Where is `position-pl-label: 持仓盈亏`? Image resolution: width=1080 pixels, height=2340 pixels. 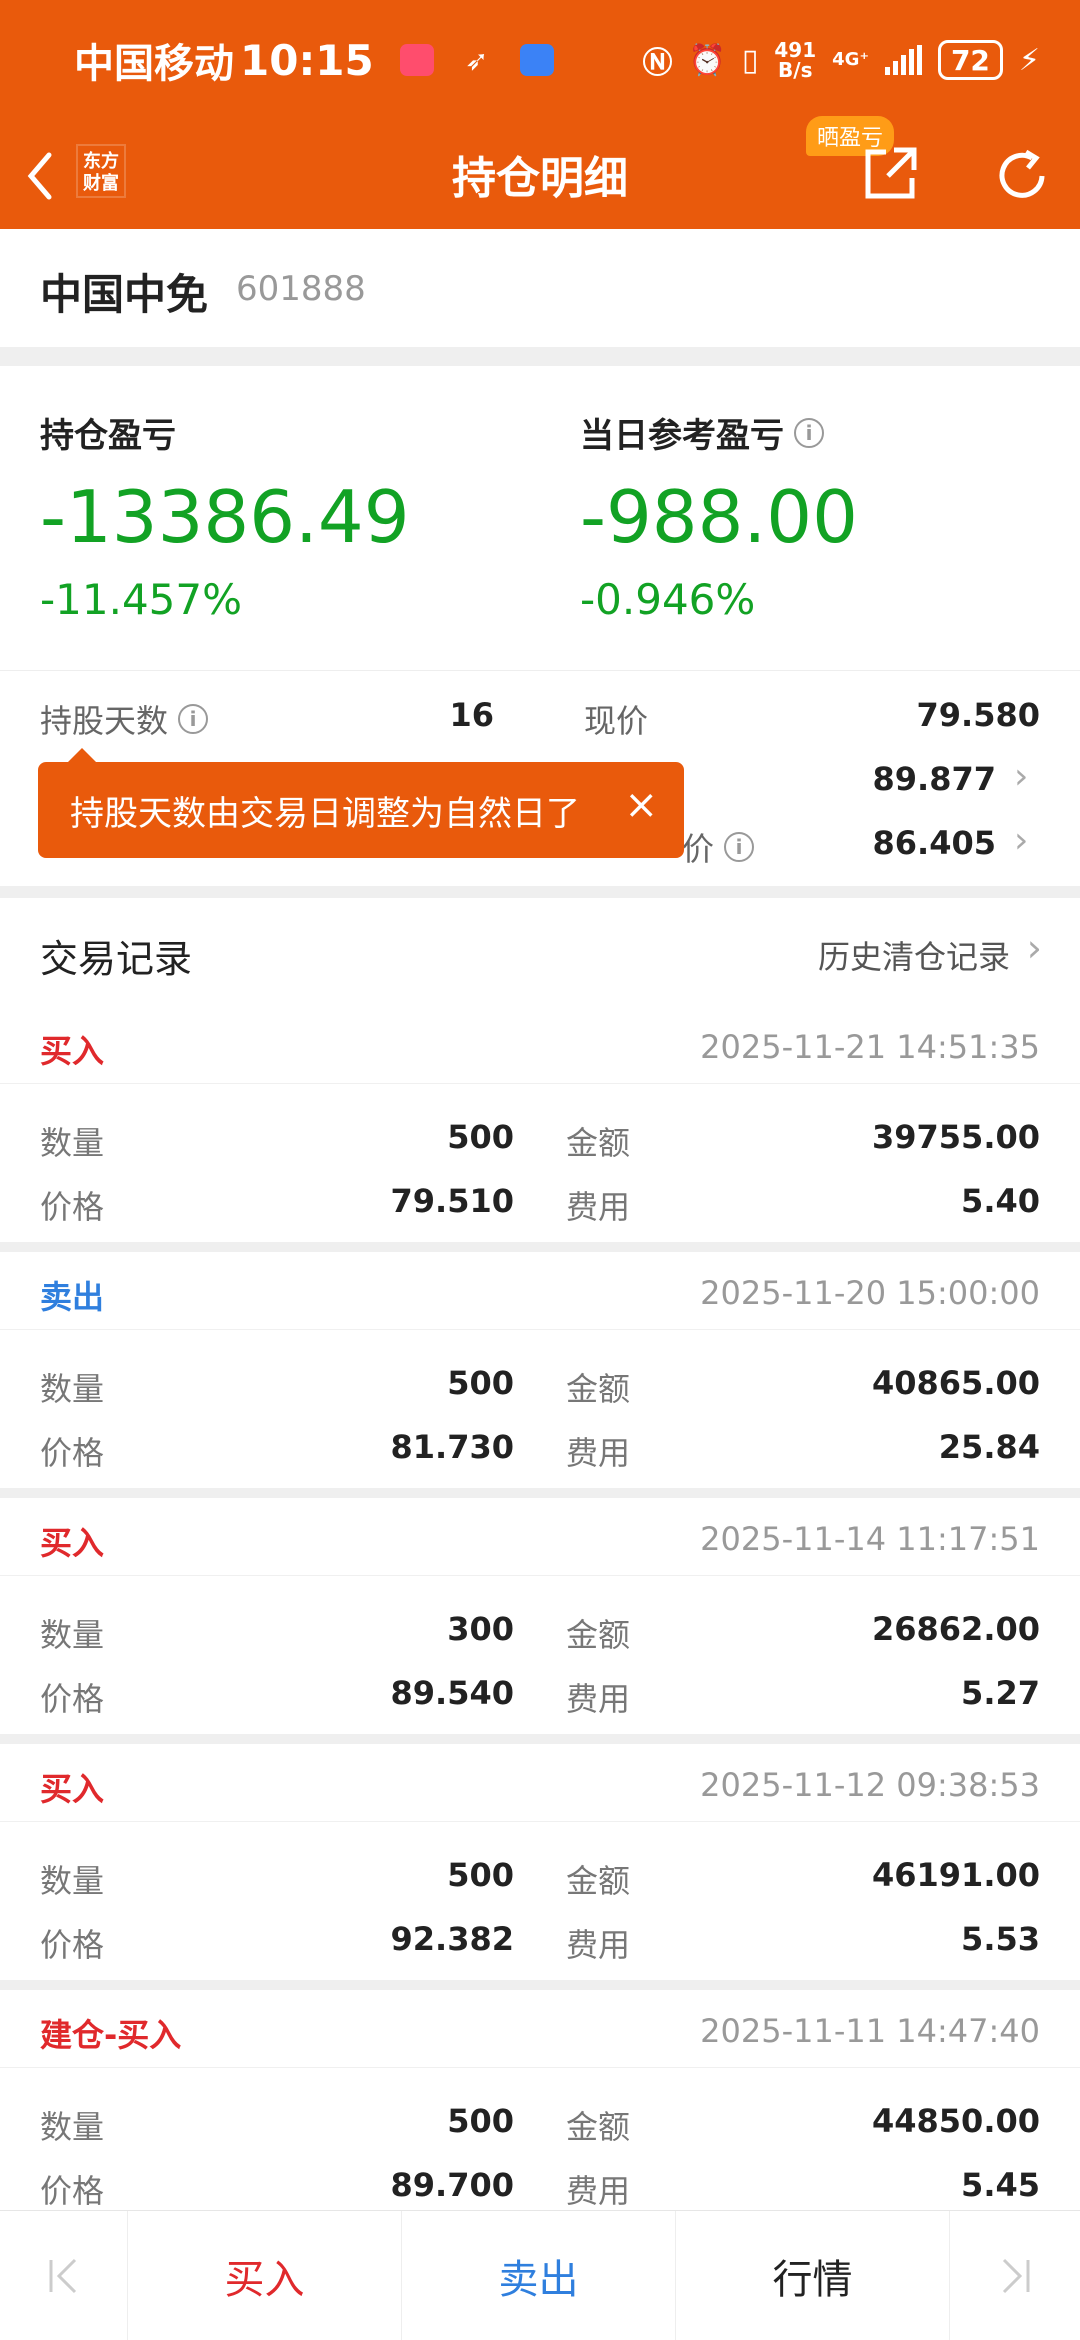
position-pl-label: 持仓盈亏 is located at coordinates (108, 436).